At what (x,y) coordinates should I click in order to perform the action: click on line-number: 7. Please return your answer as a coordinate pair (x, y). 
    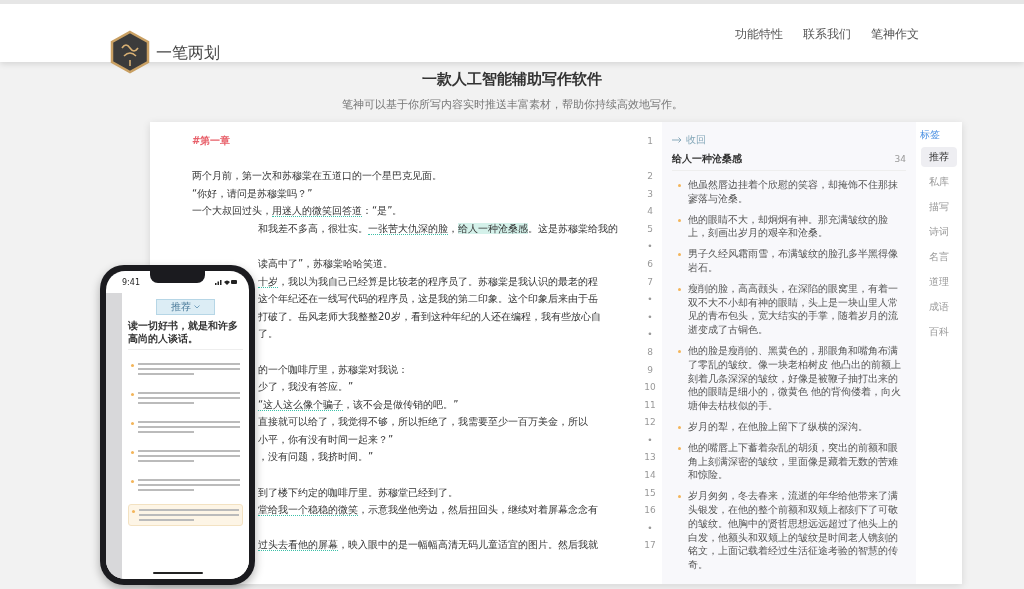
    Looking at the image, I should click on (650, 281).